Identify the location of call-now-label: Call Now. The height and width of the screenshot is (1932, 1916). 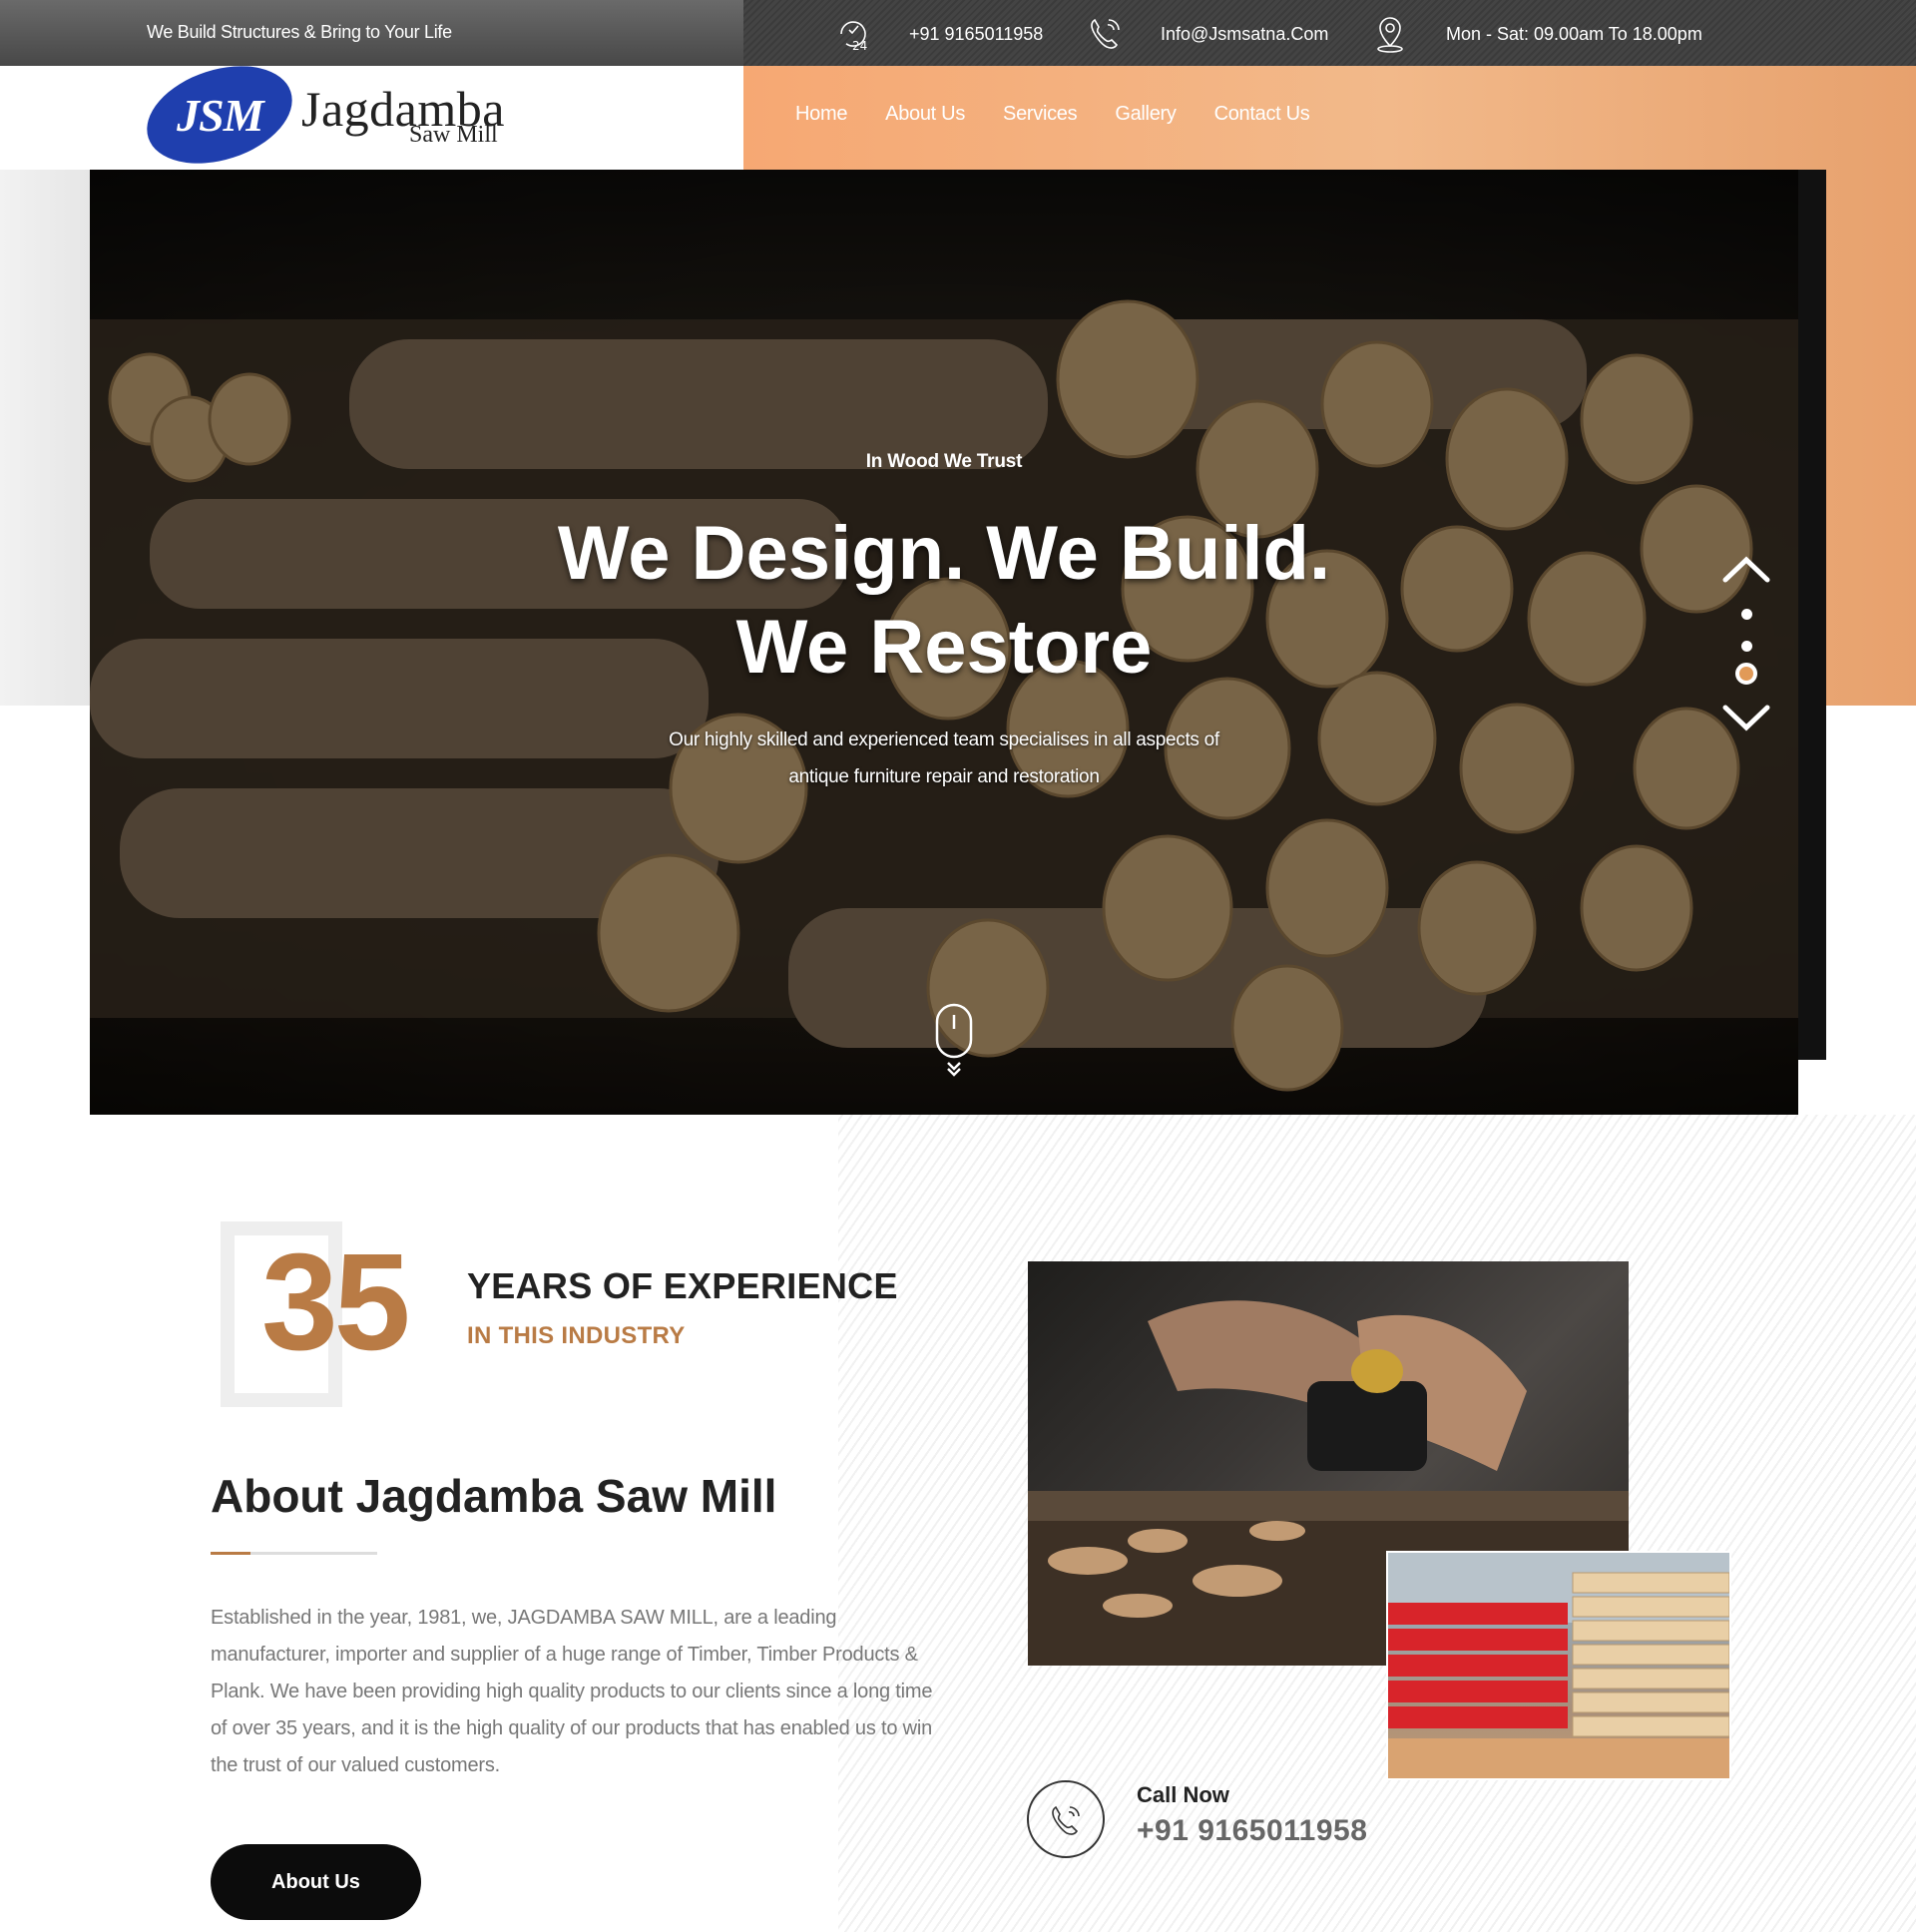
(1183, 1794).